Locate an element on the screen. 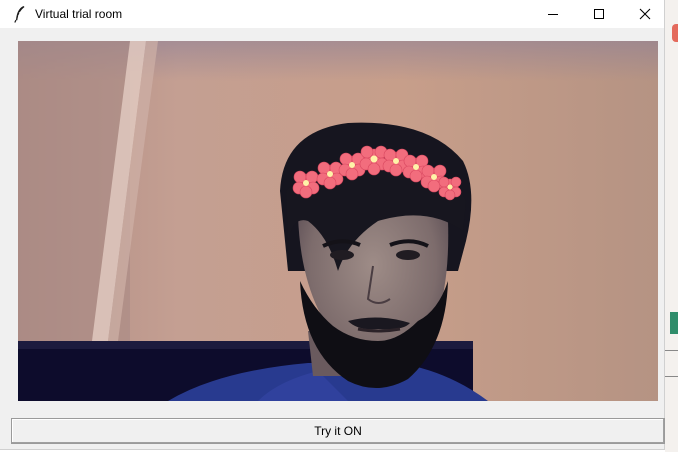 The height and width of the screenshot is (452, 678). try-it-on-button: Try it ON is located at coordinates (338, 431).